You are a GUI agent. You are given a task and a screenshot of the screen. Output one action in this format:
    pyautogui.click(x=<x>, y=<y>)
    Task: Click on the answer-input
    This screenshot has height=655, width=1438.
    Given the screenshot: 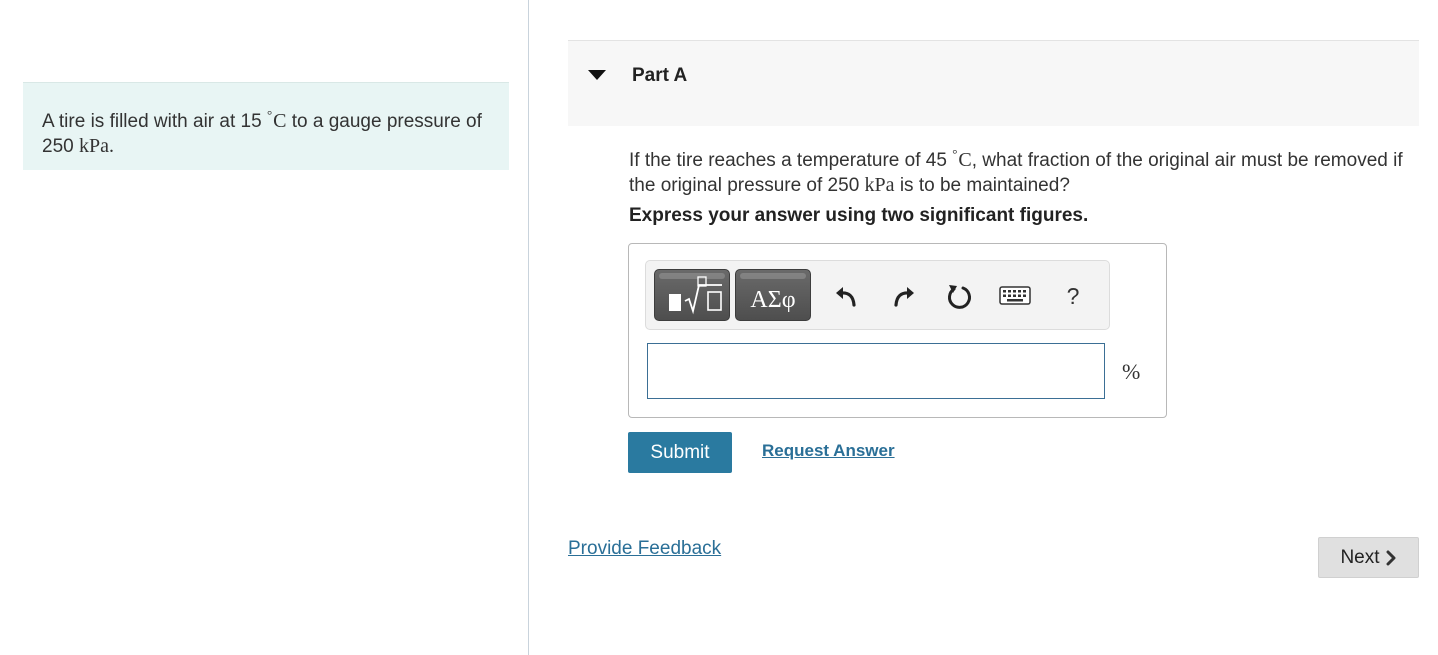 What is the action you would take?
    pyautogui.click(x=876, y=371)
    